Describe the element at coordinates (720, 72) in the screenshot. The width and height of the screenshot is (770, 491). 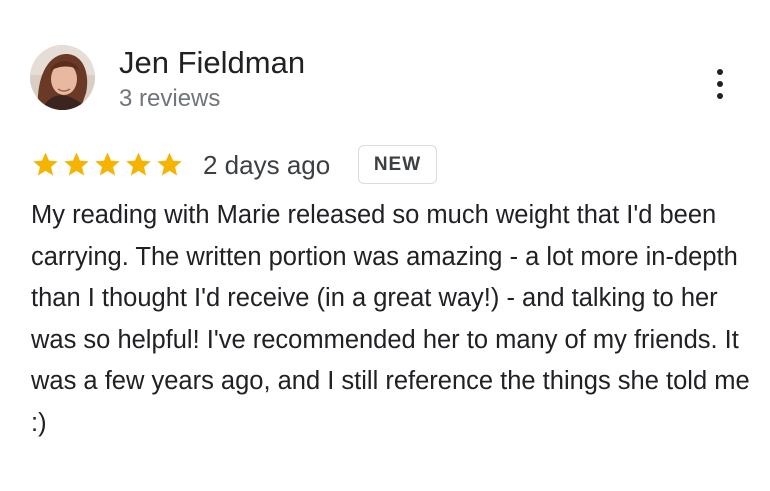
I see `more-vert-icon` at that location.